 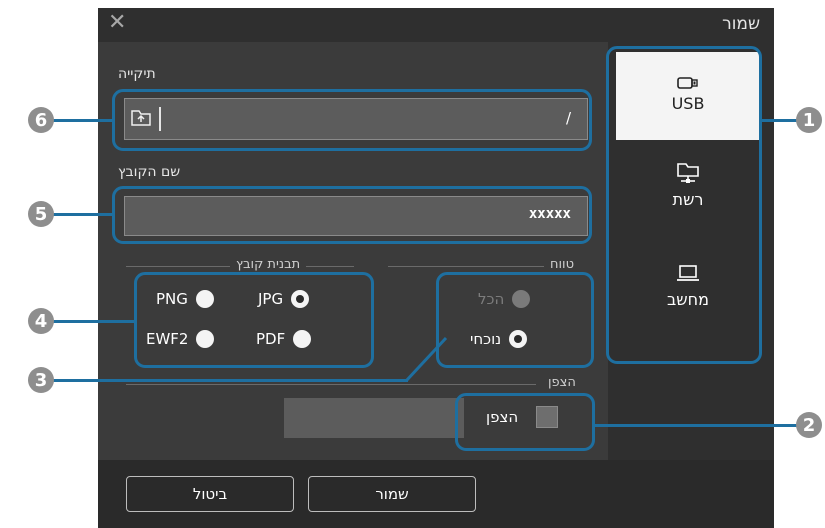 I want to click on range-divider, so click(x=473, y=266).